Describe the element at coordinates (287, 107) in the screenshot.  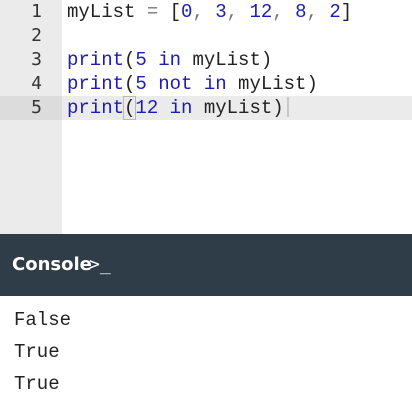
I see `text-cursor` at that location.